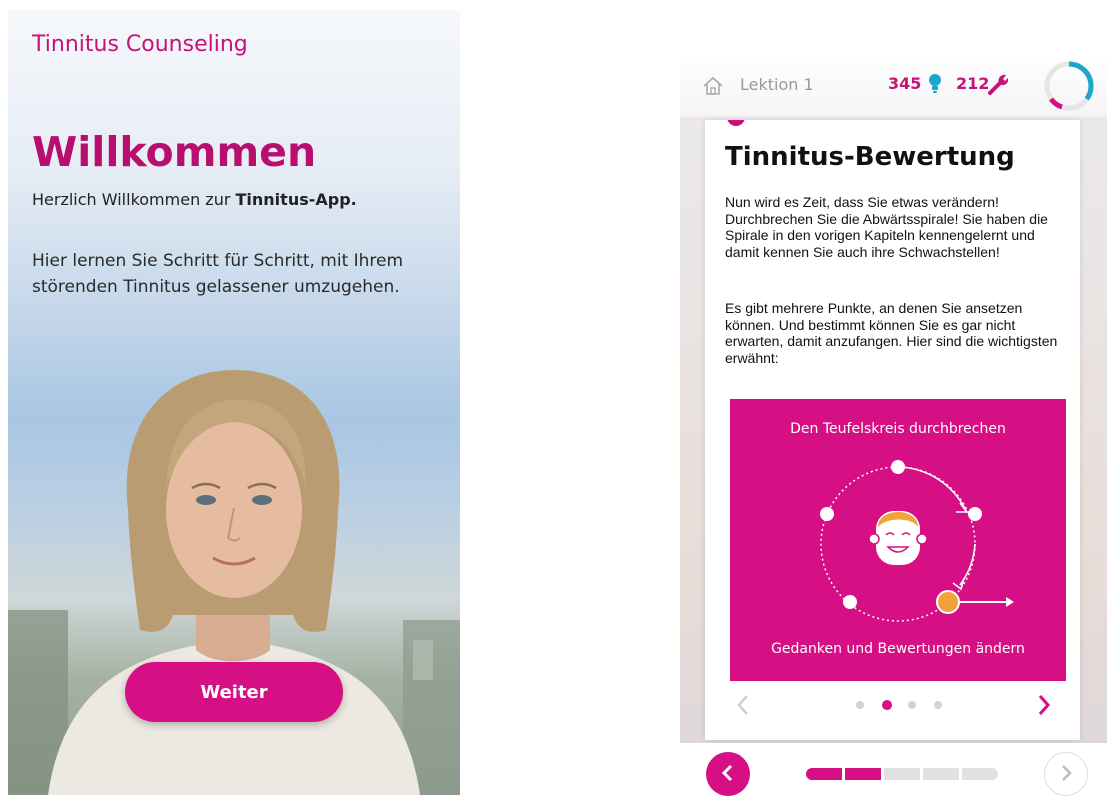 This screenshot has height=807, width=1107. What do you see at coordinates (870, 157) in the screenshot?
I see `card-title: Tinnitus-Bewertung` at bounding box center [870, 157].